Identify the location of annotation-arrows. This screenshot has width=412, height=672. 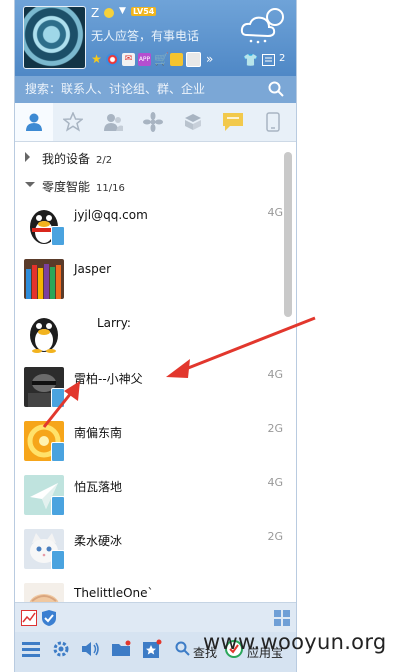
(179, 372).